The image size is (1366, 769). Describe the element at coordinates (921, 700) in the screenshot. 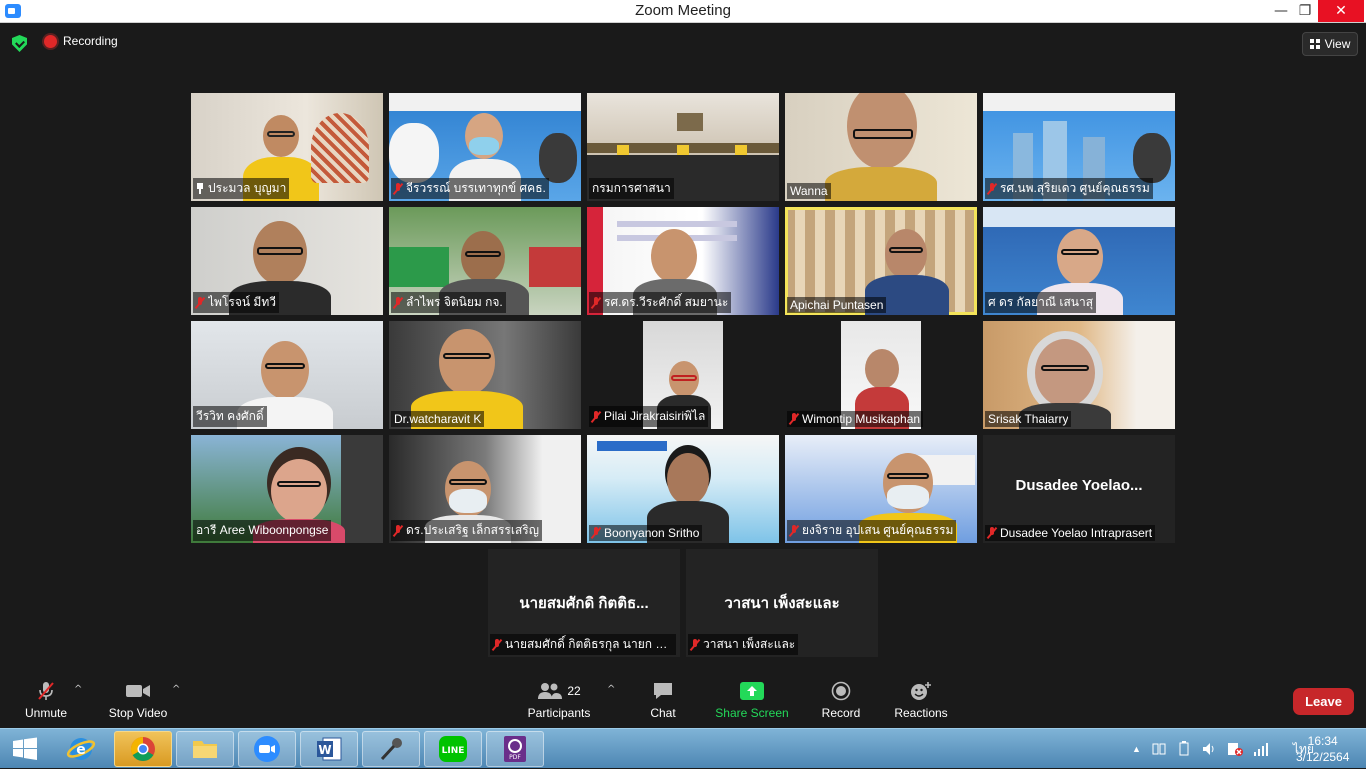

I see `reactions-button: Reactions` at that location.